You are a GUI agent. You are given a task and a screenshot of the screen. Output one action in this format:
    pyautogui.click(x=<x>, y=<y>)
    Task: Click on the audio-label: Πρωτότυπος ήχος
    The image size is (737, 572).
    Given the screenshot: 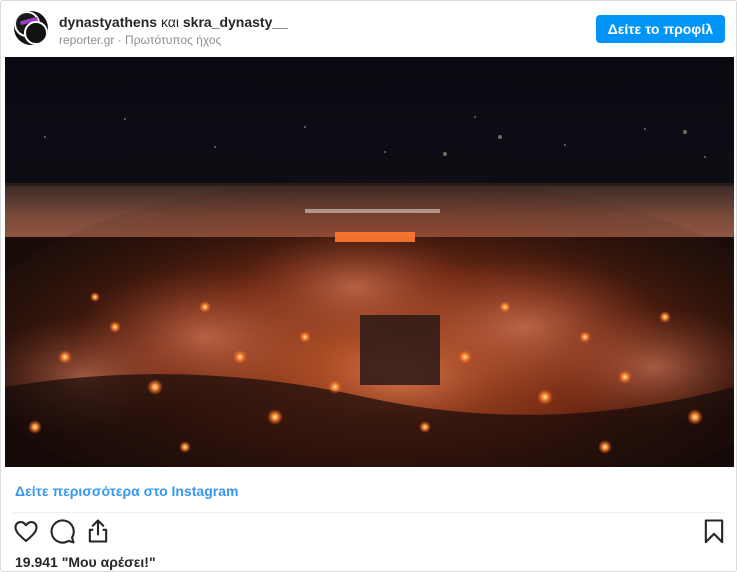 What is the action you would take?
    pyautogui.click(x=173, y=40)
    